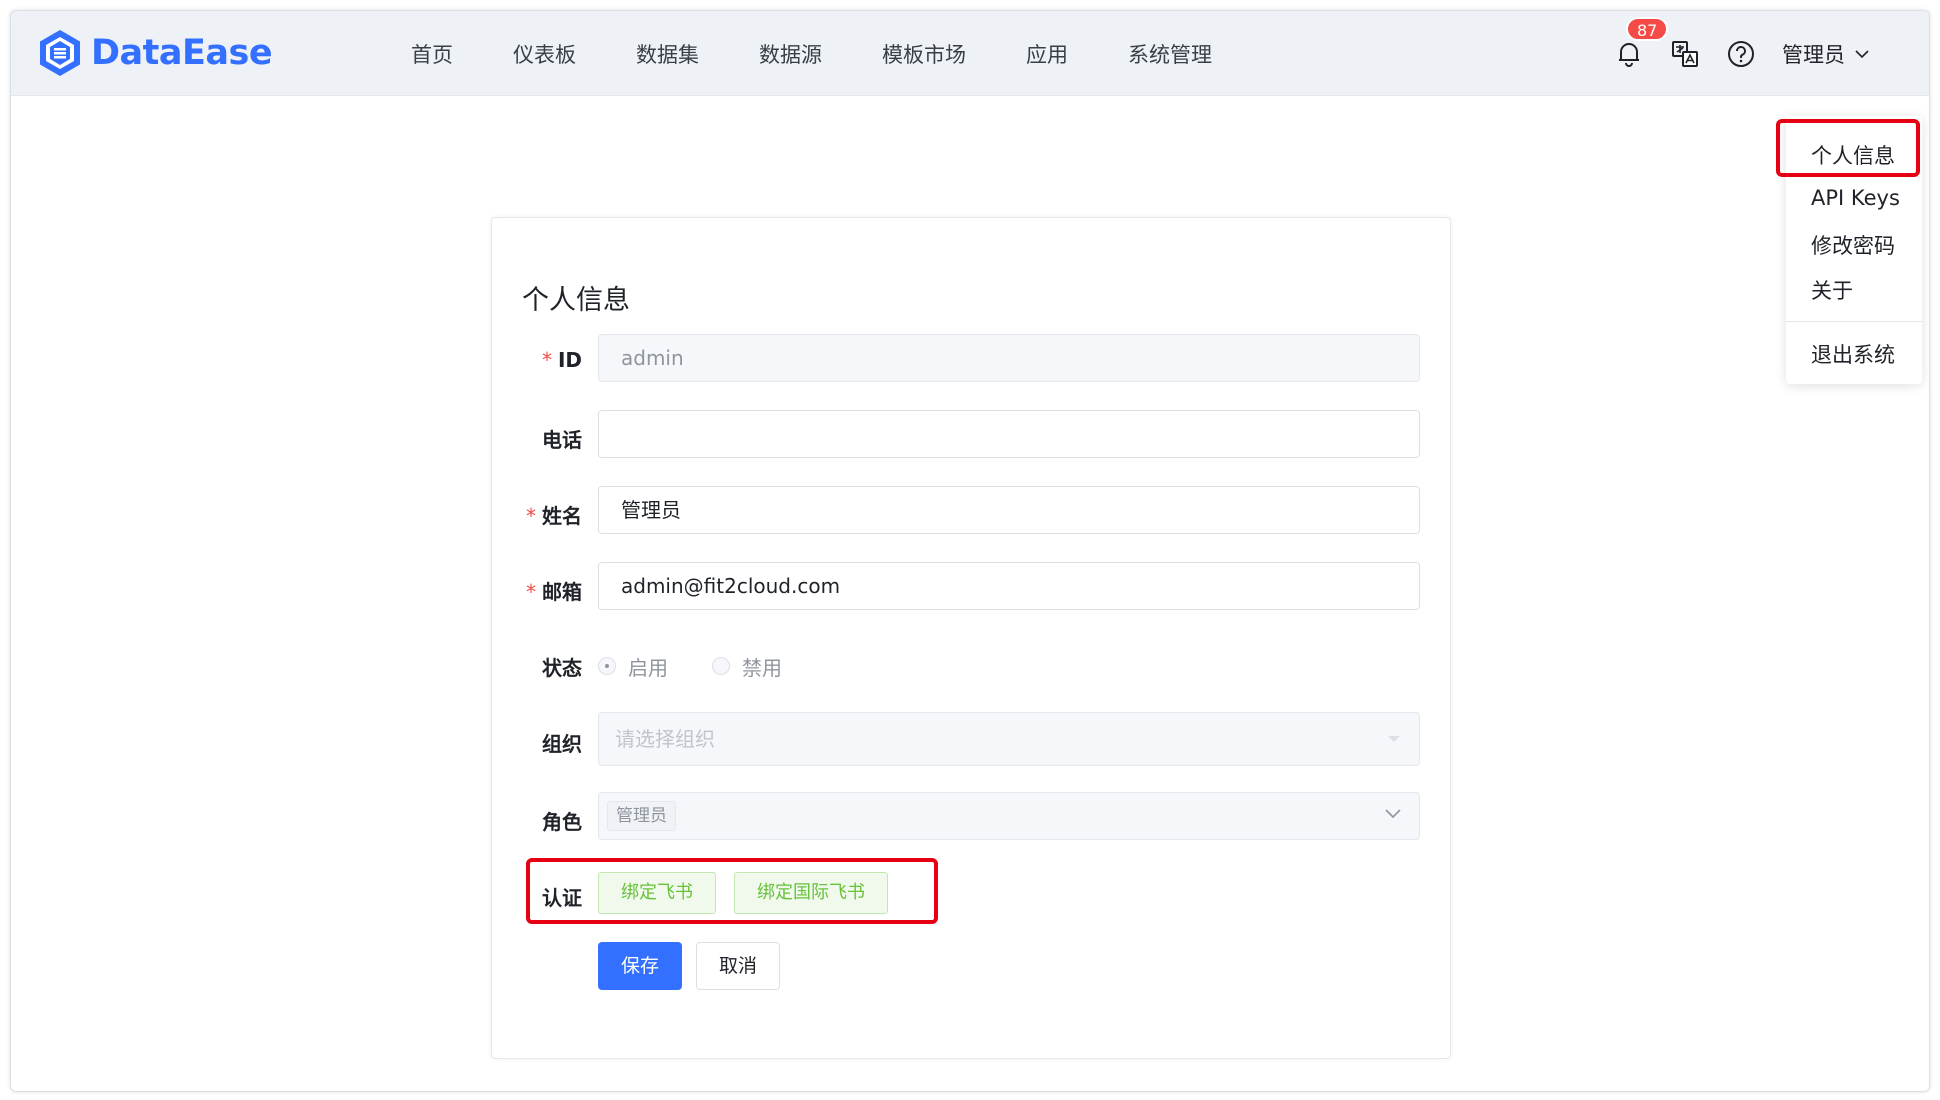 The height and width of the screenshot is (1100, 1940). I want to click on logo: DataEase, so click(154, 53).